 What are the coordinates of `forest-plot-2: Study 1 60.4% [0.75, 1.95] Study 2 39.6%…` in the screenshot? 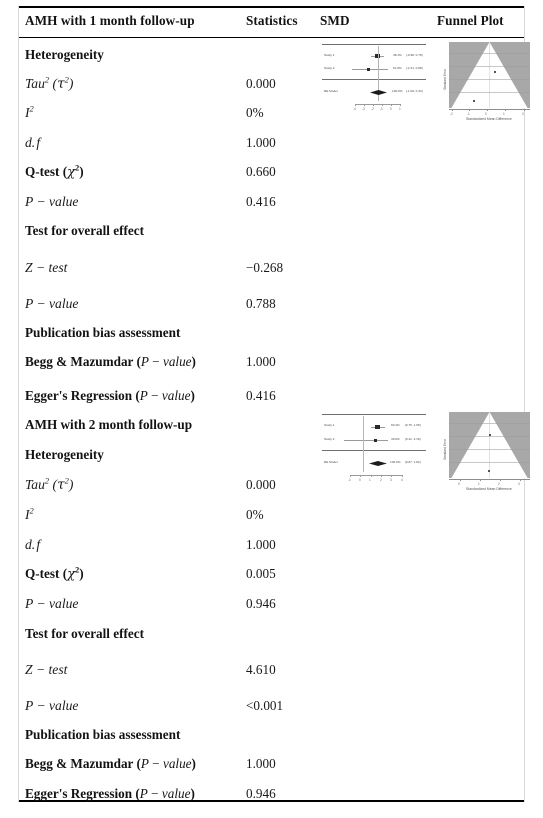 It's located at (374, 452).